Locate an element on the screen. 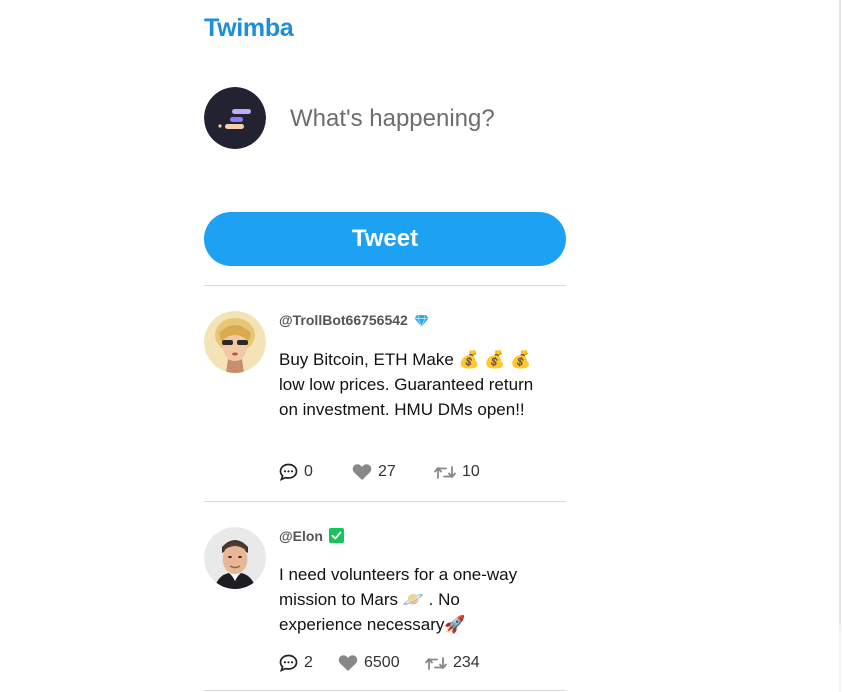  post-handle: @TrollBot66756542 is located at coordinates (354, 321).